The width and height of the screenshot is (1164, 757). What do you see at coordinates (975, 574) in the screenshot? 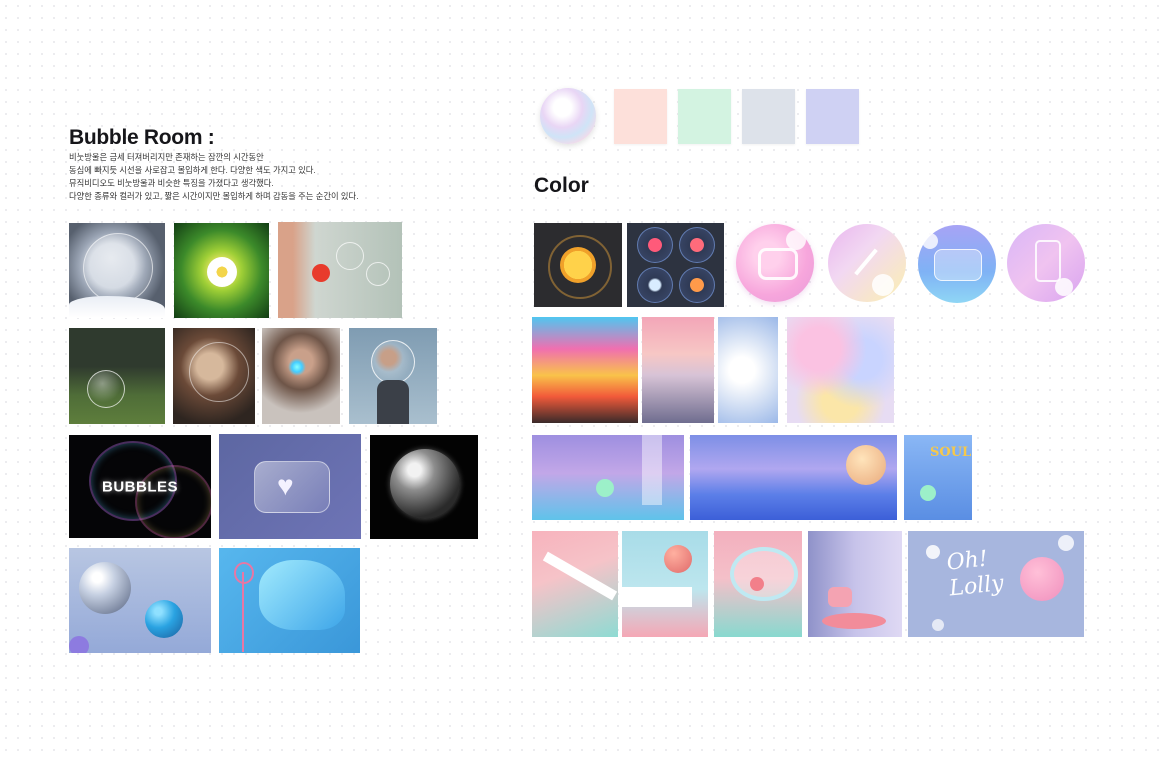
I see `oh-lolly-text: Oh! Lolly` at bounding box center [975, 574].